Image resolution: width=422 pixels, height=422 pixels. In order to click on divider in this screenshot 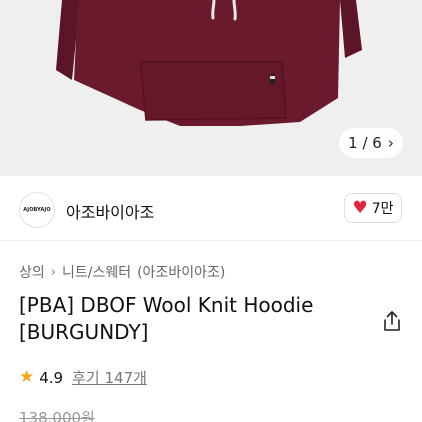, I will do `click(211, 240)`.